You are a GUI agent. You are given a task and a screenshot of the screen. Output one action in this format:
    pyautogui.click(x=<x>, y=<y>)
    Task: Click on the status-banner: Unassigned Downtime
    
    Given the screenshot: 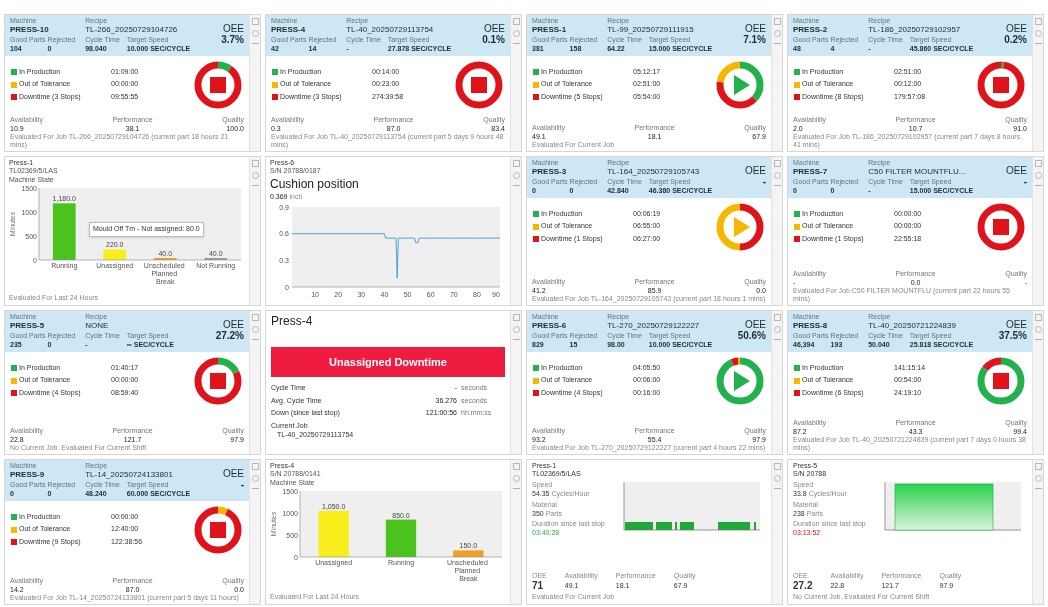 What is the action you would take?
    pyautogui.click(x=388, y=362)
    